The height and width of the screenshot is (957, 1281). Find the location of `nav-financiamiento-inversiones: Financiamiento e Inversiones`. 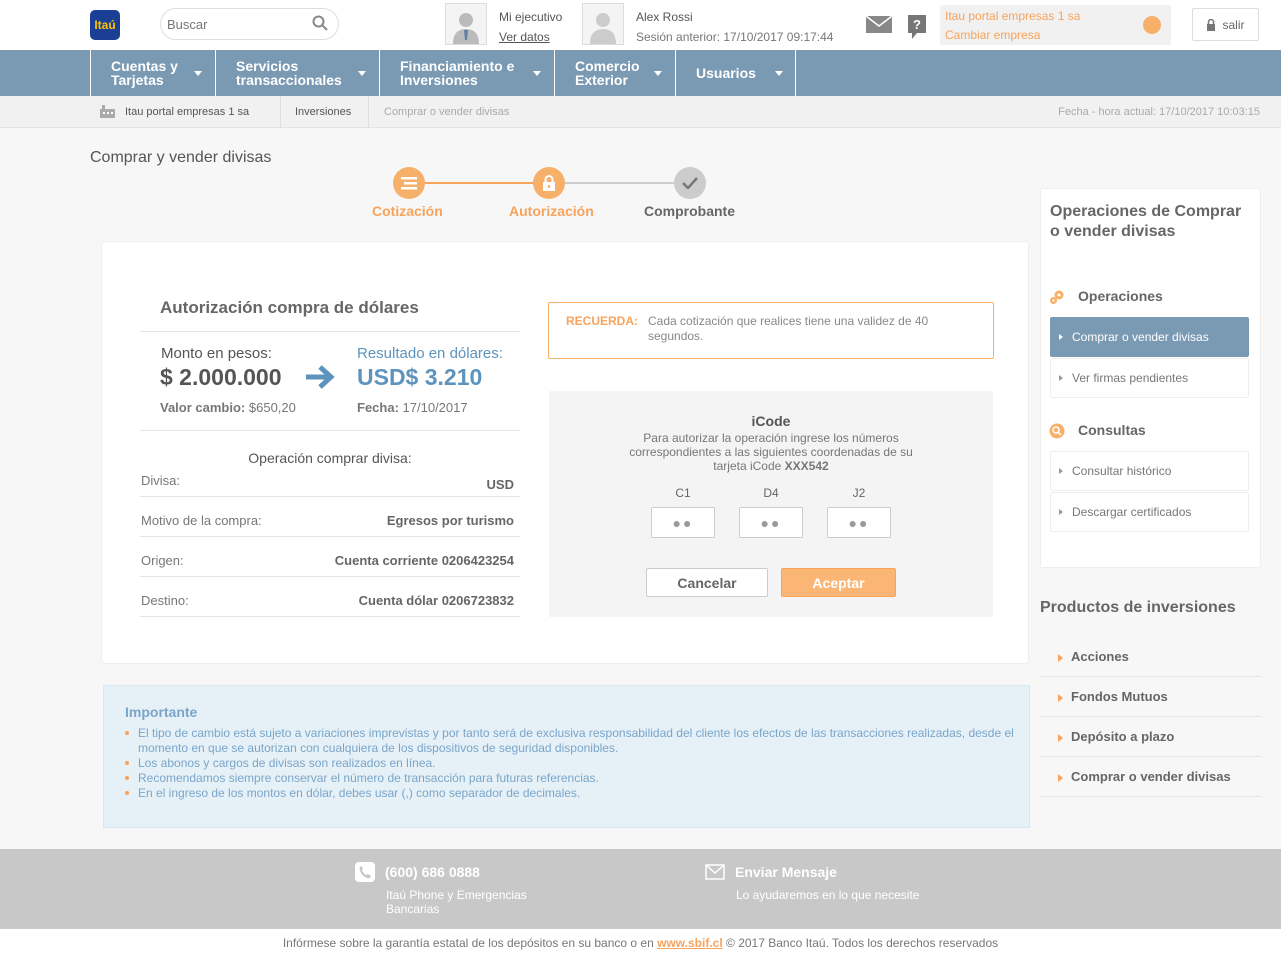

nav-financiamiento-inversiones: Financiamiento e Inversiones is located at coordinates (466, 73).